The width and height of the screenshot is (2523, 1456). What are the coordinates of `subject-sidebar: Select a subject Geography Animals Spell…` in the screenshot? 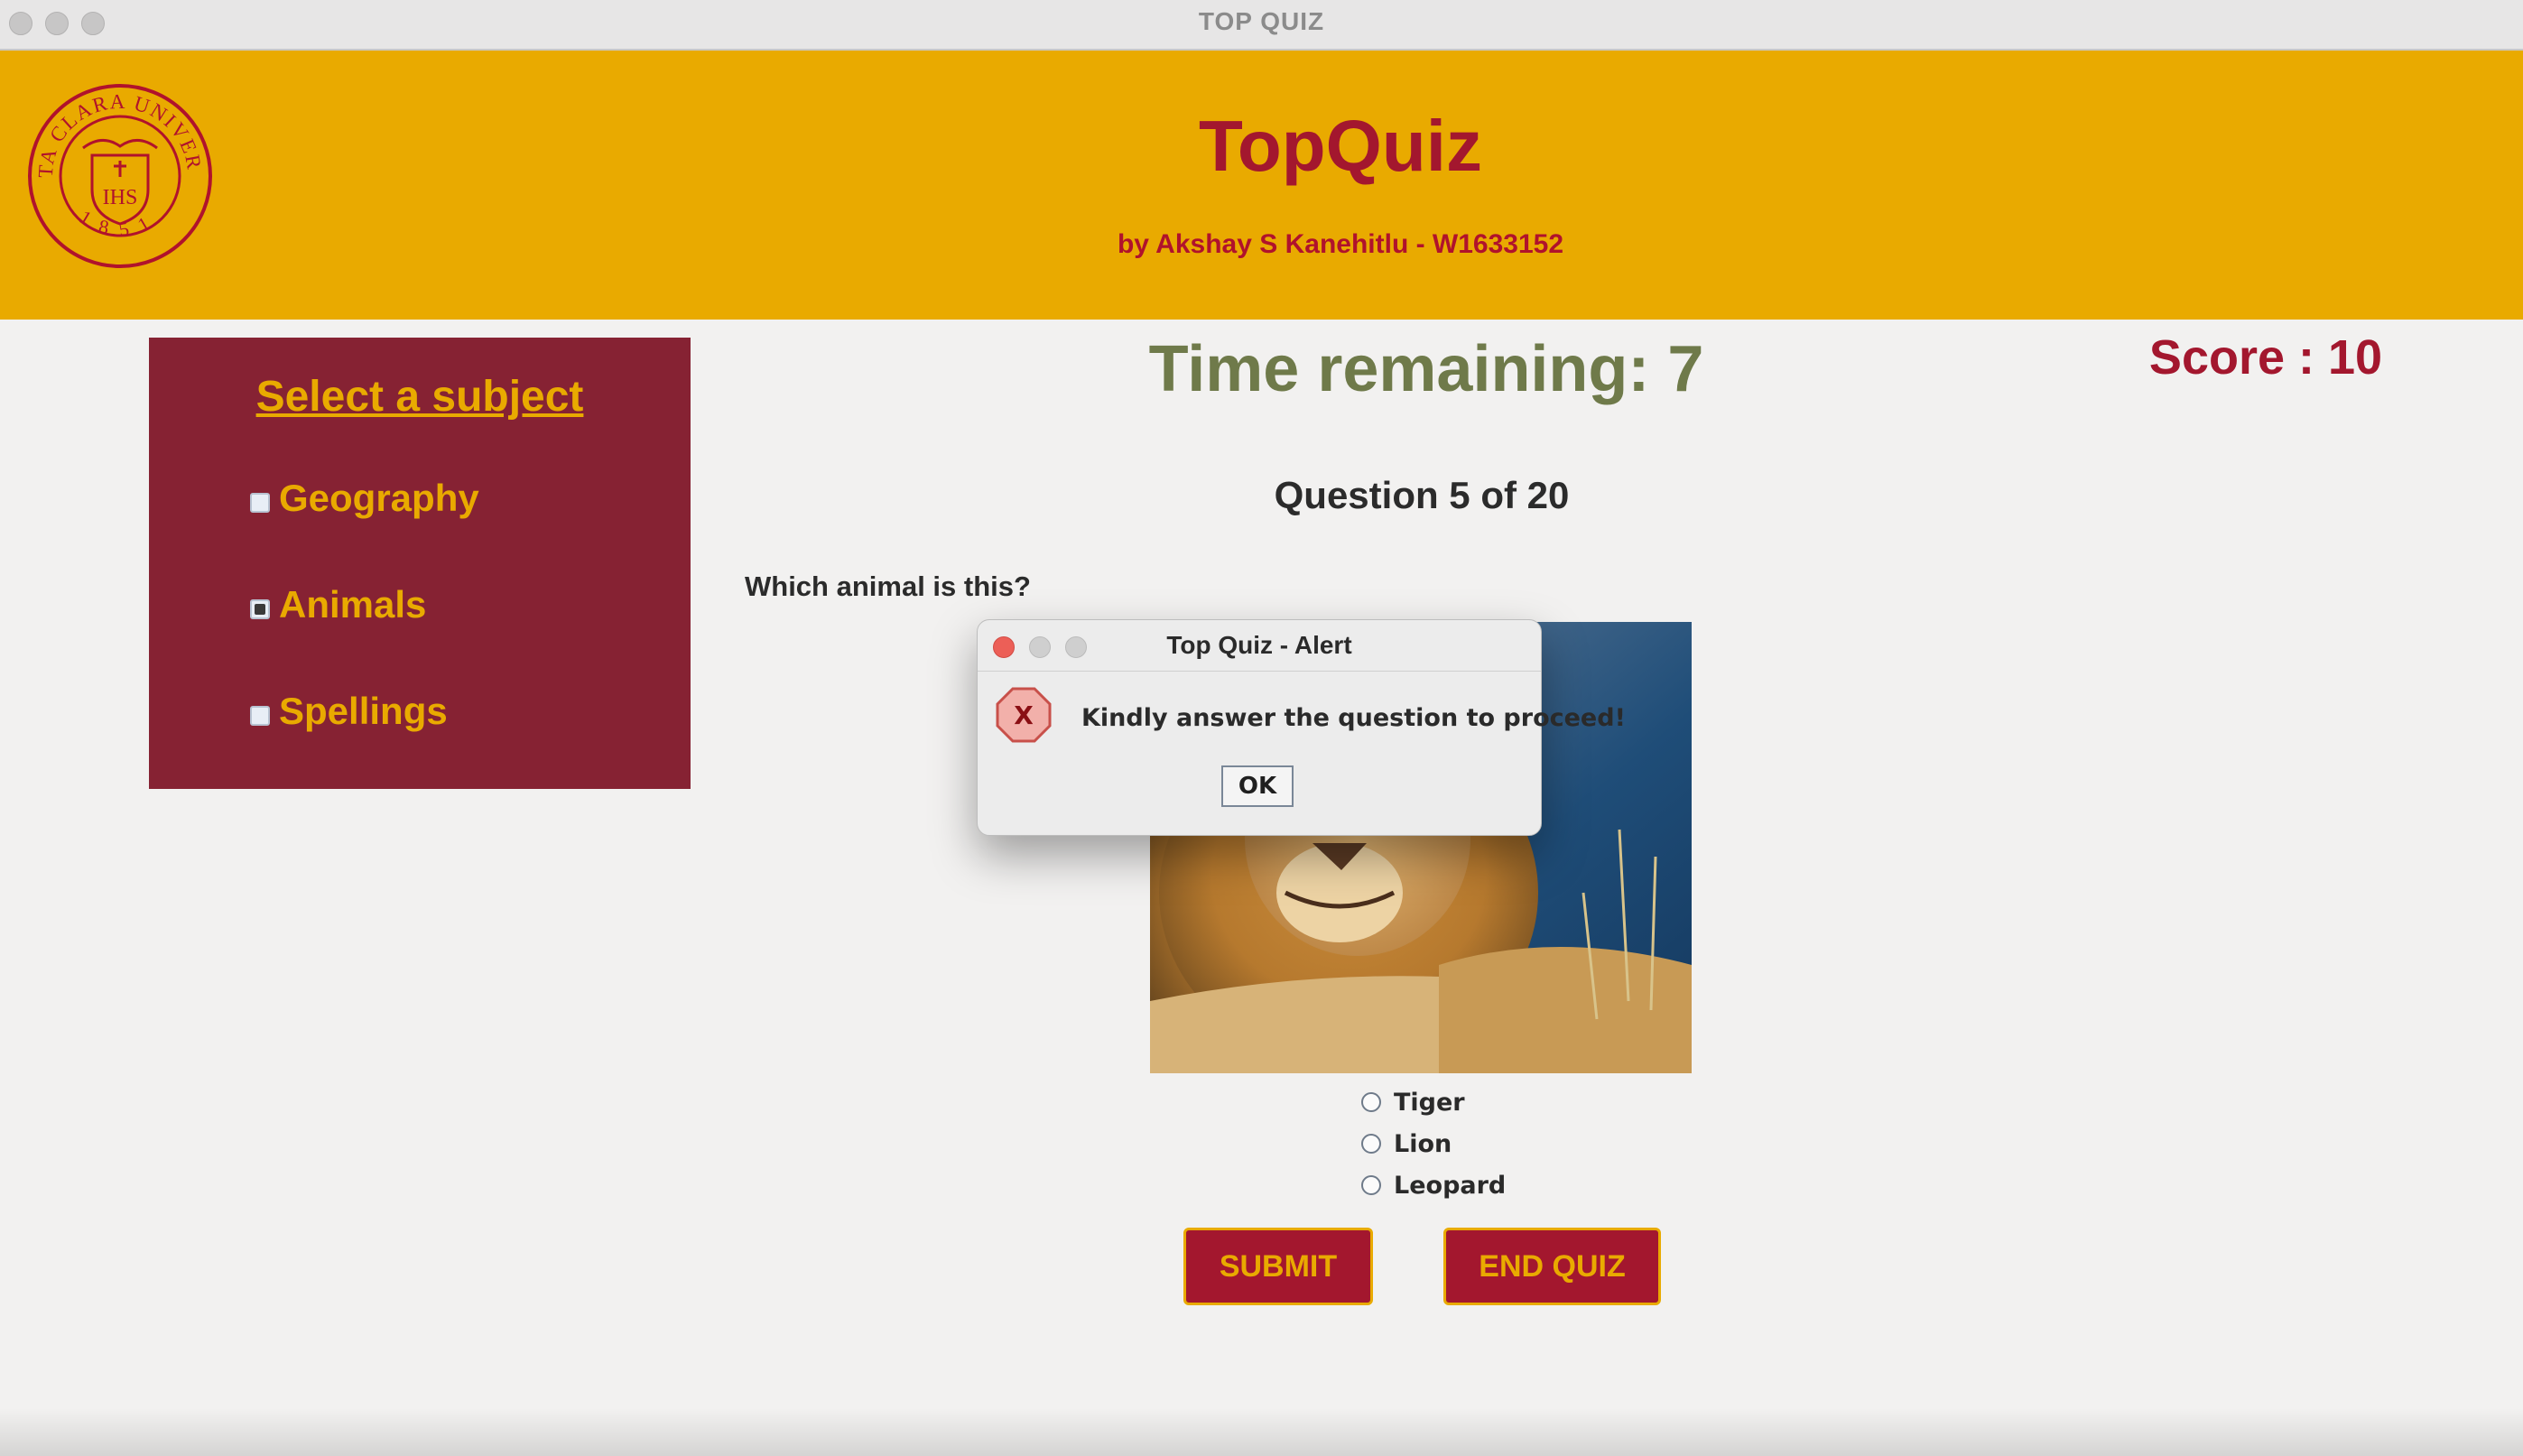 It's located at (420, 564).